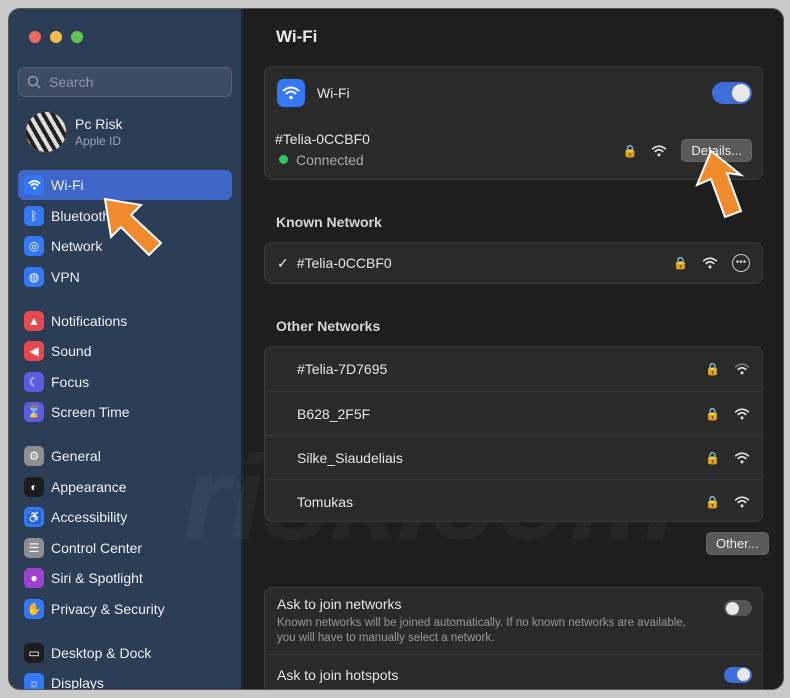 The height and width of the screenshot is (698, 790). What do you see at coordinates (101, 652) in the screenshot?
I see `sidebar-item-label: Desktop & Dock` at bounding box center [101, 652].